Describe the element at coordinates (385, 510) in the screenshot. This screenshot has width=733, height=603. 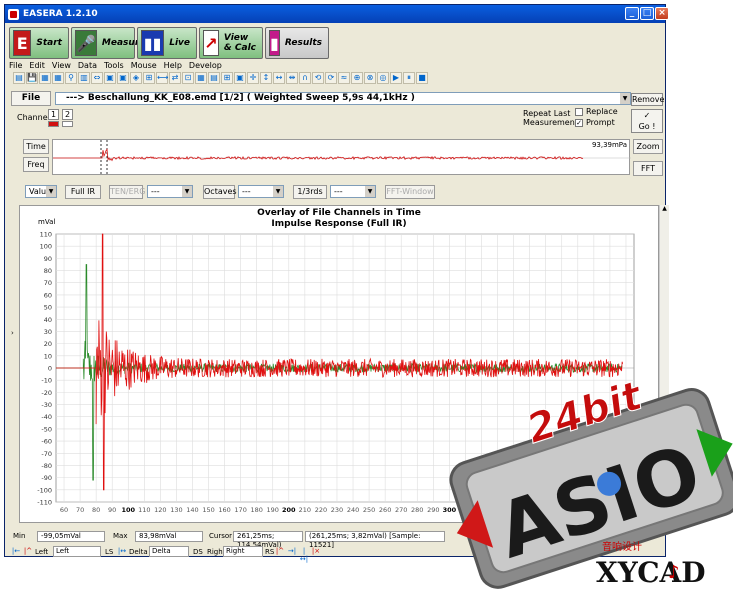
I see `x-tick-label: 260` at that location.